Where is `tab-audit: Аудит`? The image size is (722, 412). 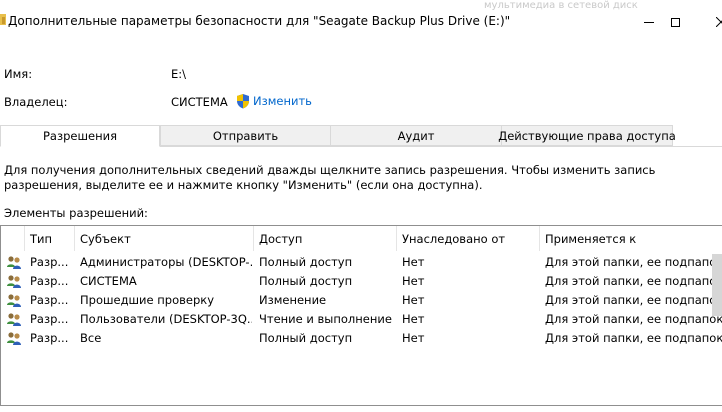 tab-audit: Аудит is located at coordinates (416, 135).